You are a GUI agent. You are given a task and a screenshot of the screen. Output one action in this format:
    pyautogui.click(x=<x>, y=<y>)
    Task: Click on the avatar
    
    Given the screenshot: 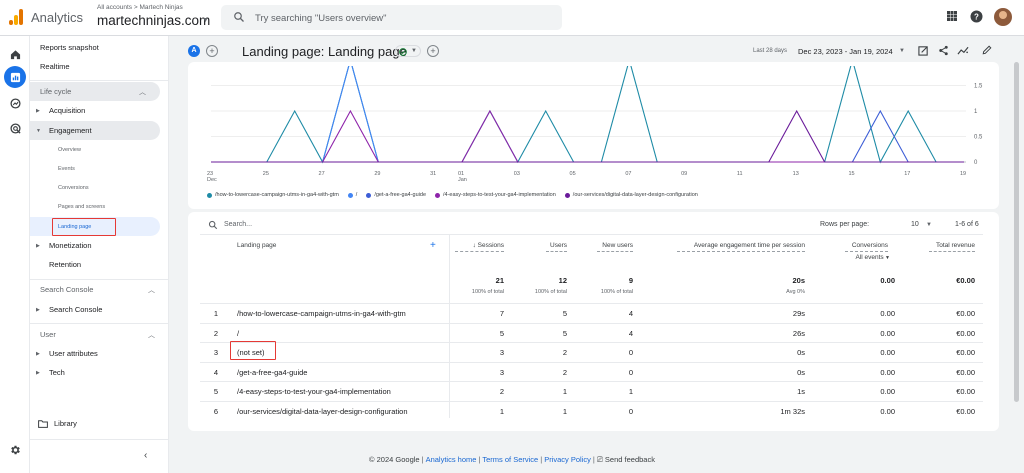 What is the action you would take?
    pyautogui.click(x=1003, y=17)
    